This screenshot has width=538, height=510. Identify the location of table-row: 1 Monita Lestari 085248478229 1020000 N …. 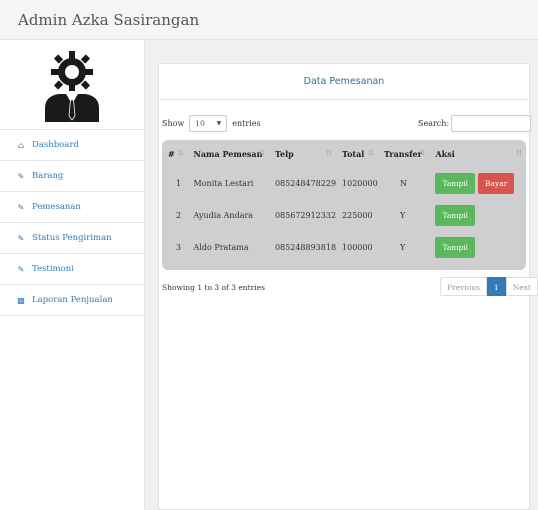
(344, 183).